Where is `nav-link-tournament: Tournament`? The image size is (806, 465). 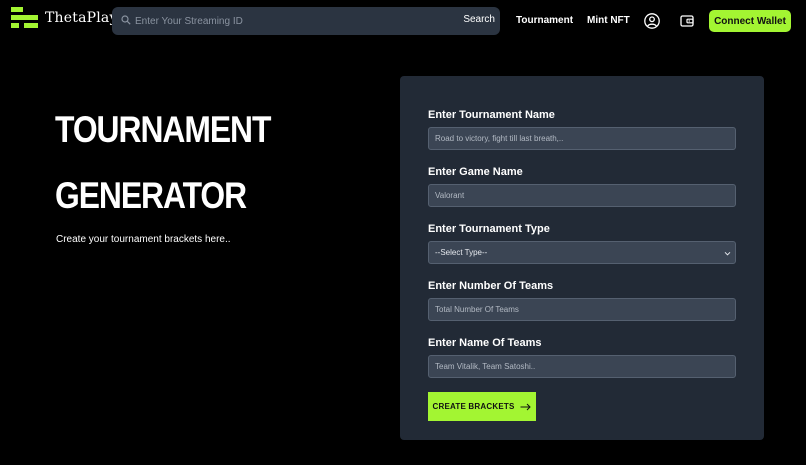 nav-link-tournament: Tournament is located at coordinates (544, 20).